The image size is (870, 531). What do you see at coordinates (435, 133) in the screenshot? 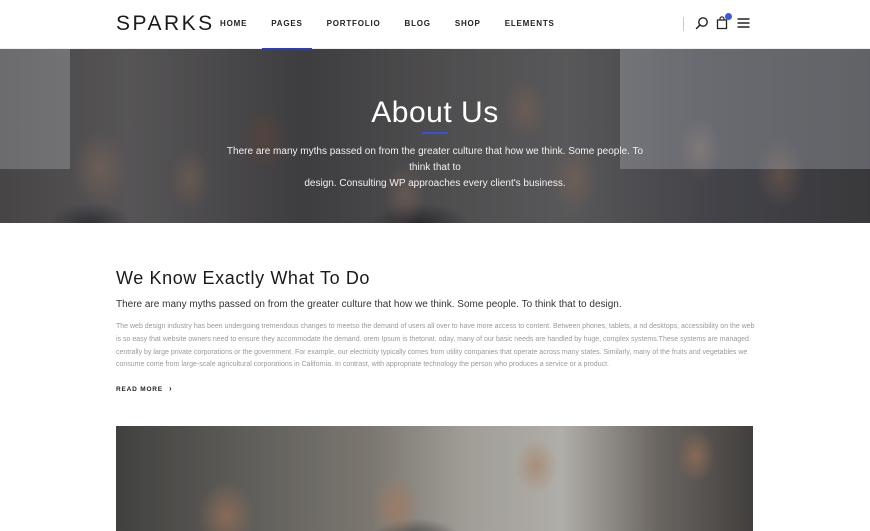
I see `hero-title-underline` at bounding box center [435, 133].